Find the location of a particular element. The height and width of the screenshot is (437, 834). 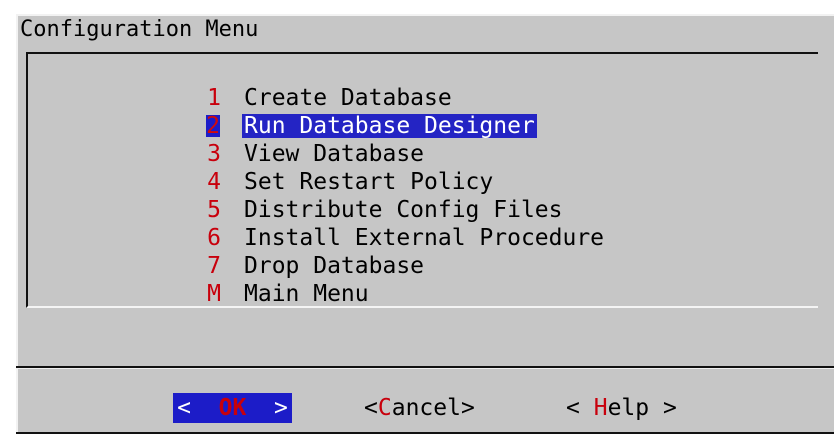

ok-button-suffix: > is located at coordinates (267, 408).